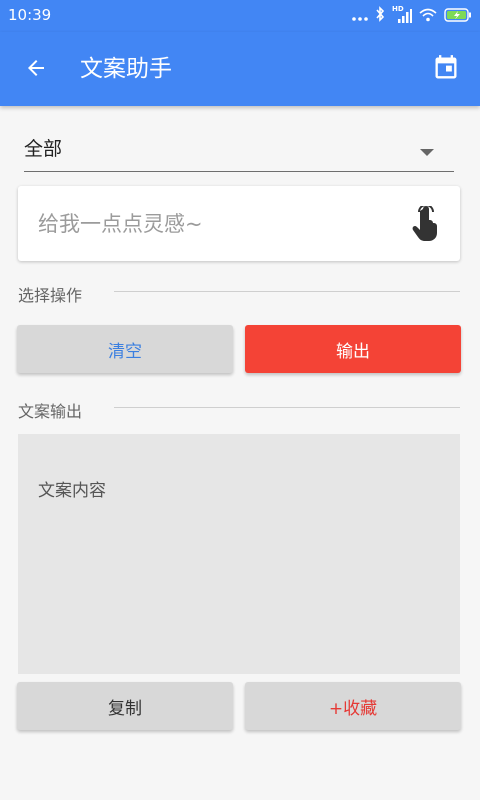 The width and height of the screenshot is (480, 800). What do you see at coordinates (402, 14) in the screenshot?
I see `signal-icon: HD` at bounding box center [402, 14].